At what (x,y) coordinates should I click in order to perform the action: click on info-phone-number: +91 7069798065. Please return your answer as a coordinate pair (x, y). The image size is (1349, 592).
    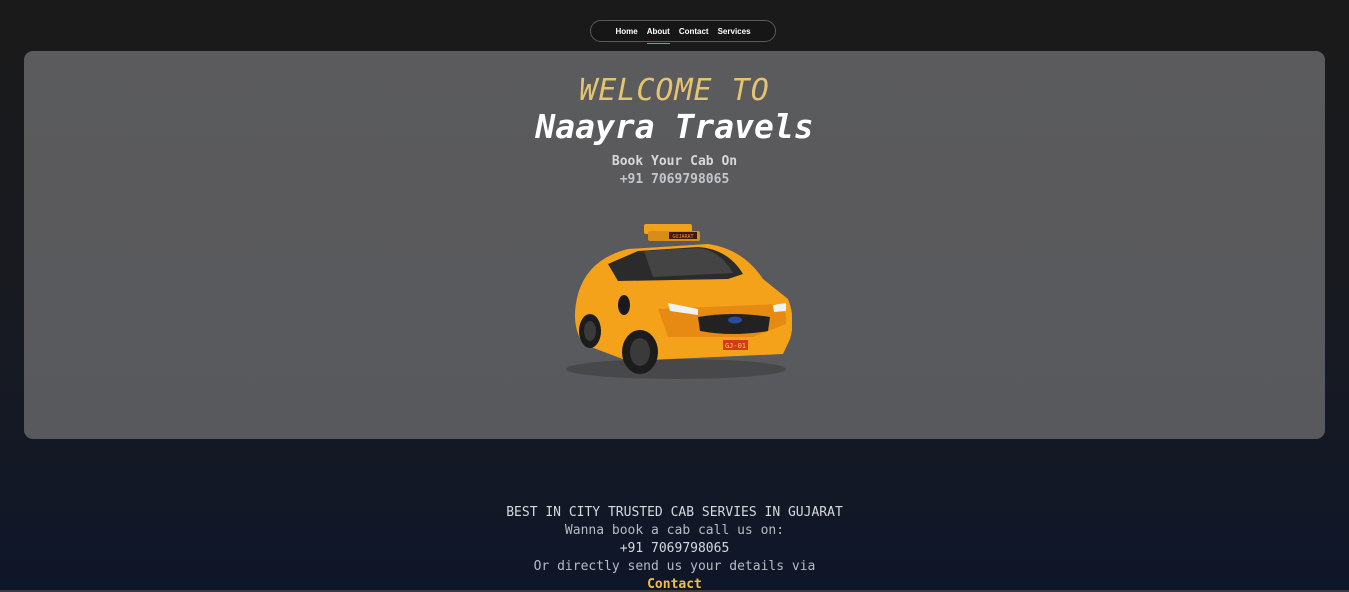
    Looking at the image, I should click on (674, 549).